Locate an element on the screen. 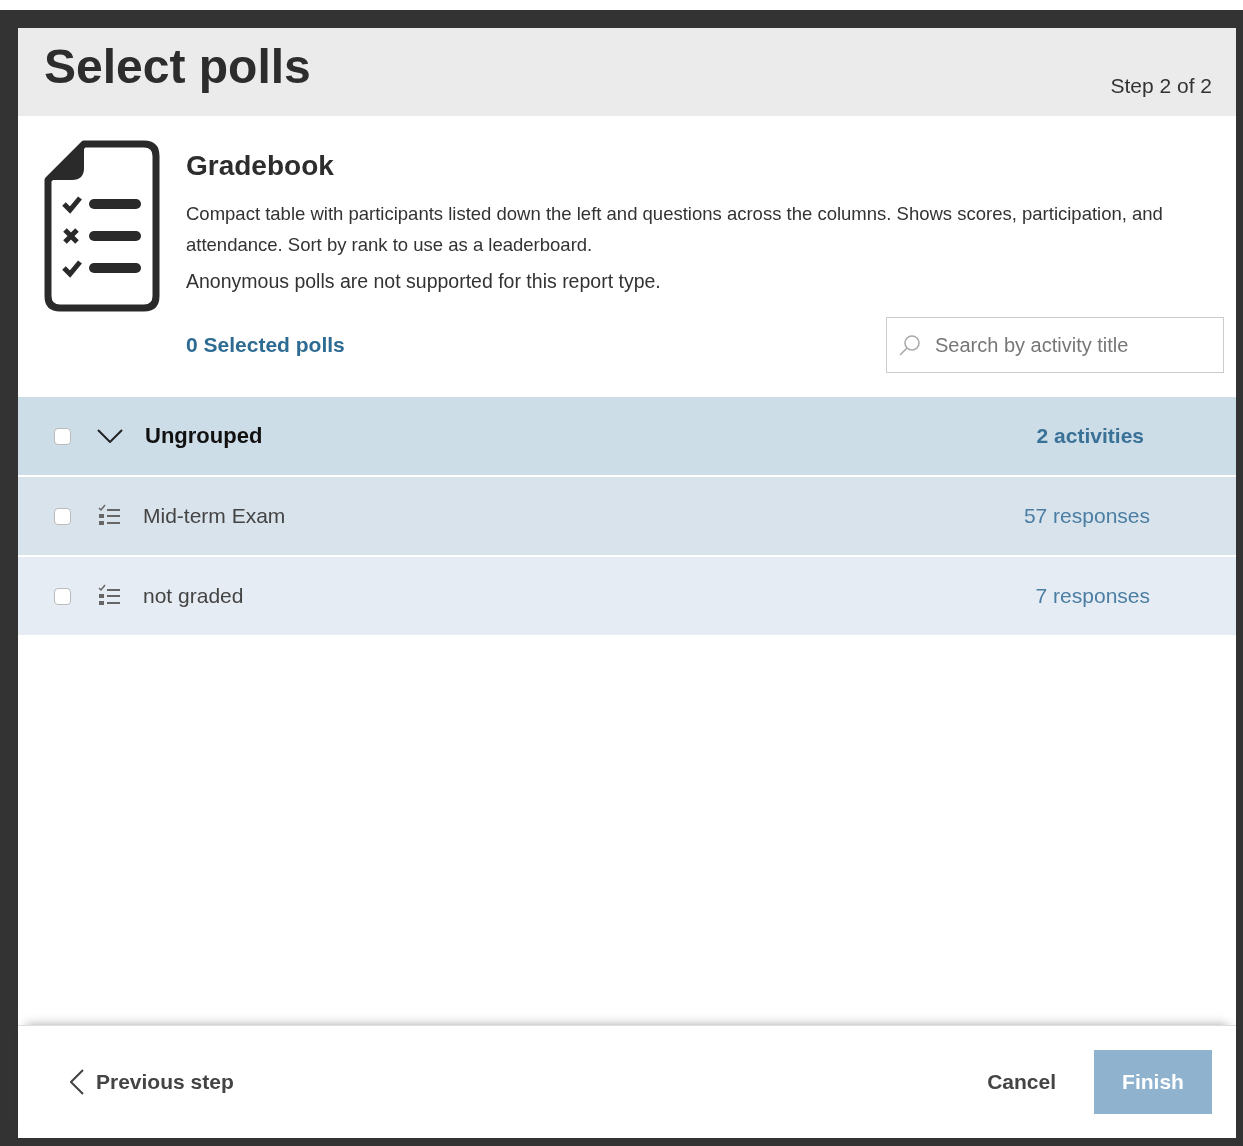 Image resolution: width=1243 pixels, height=1146 pixels. step-indicator: Step 2 of 2 is located at coordinates (1161, 86).